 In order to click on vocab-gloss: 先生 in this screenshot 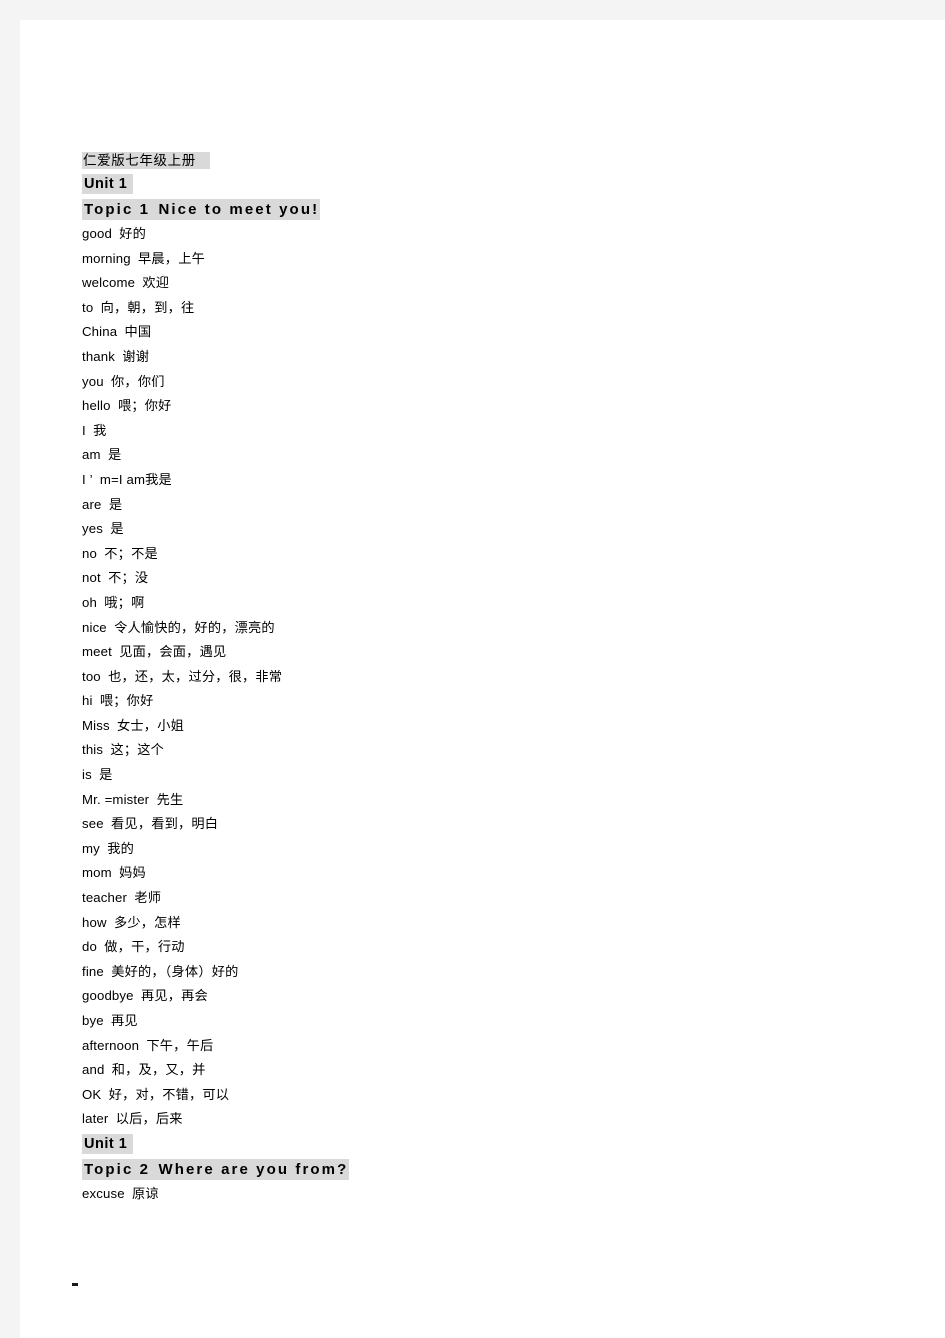, I will do `click(170, 799)`.